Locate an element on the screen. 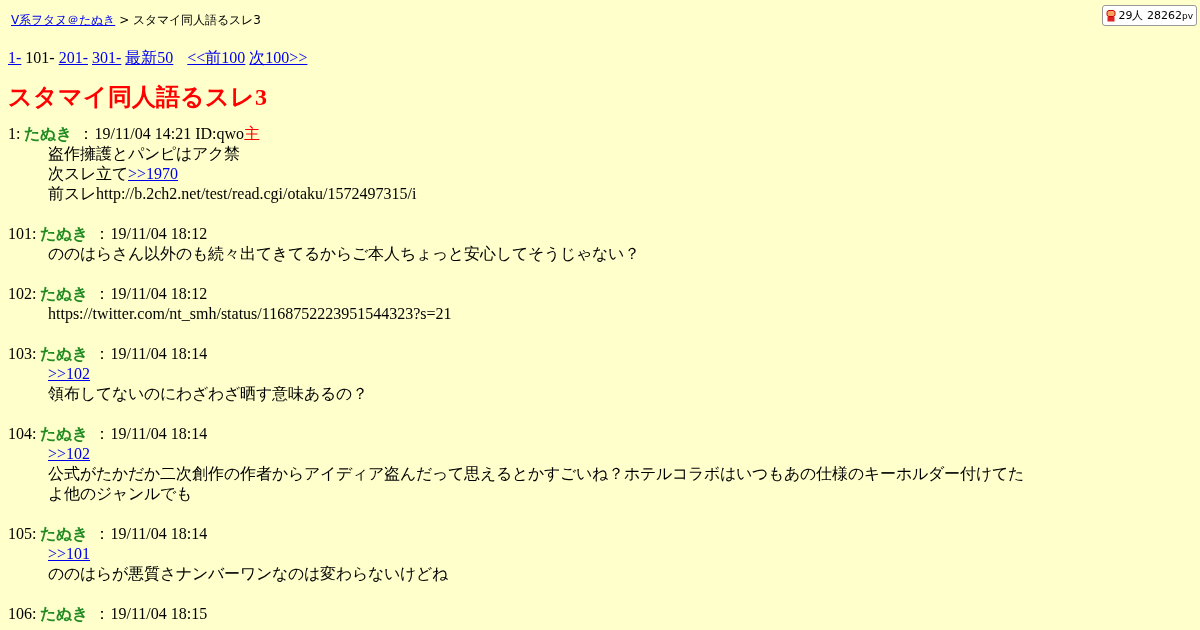  post-number: 1: is located at coordinates (14, 134).